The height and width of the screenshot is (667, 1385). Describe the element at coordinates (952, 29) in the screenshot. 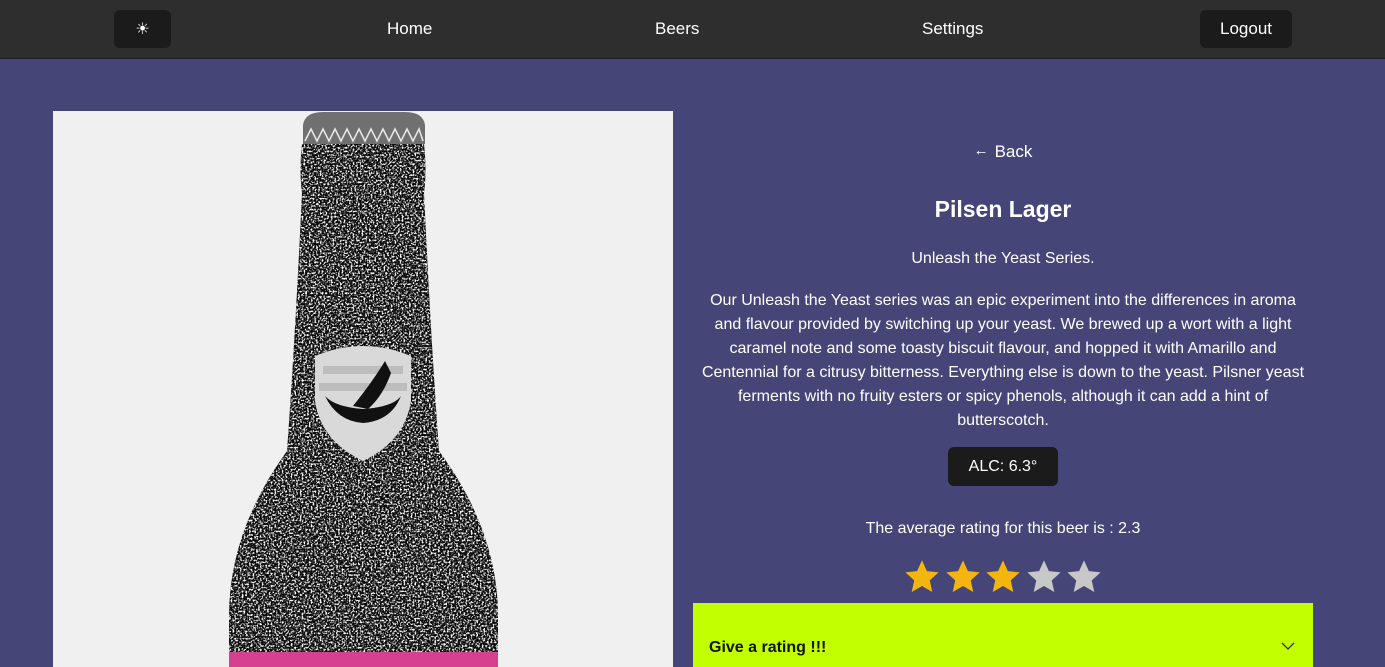

I see `nav-link-settings: Settings` at that location.